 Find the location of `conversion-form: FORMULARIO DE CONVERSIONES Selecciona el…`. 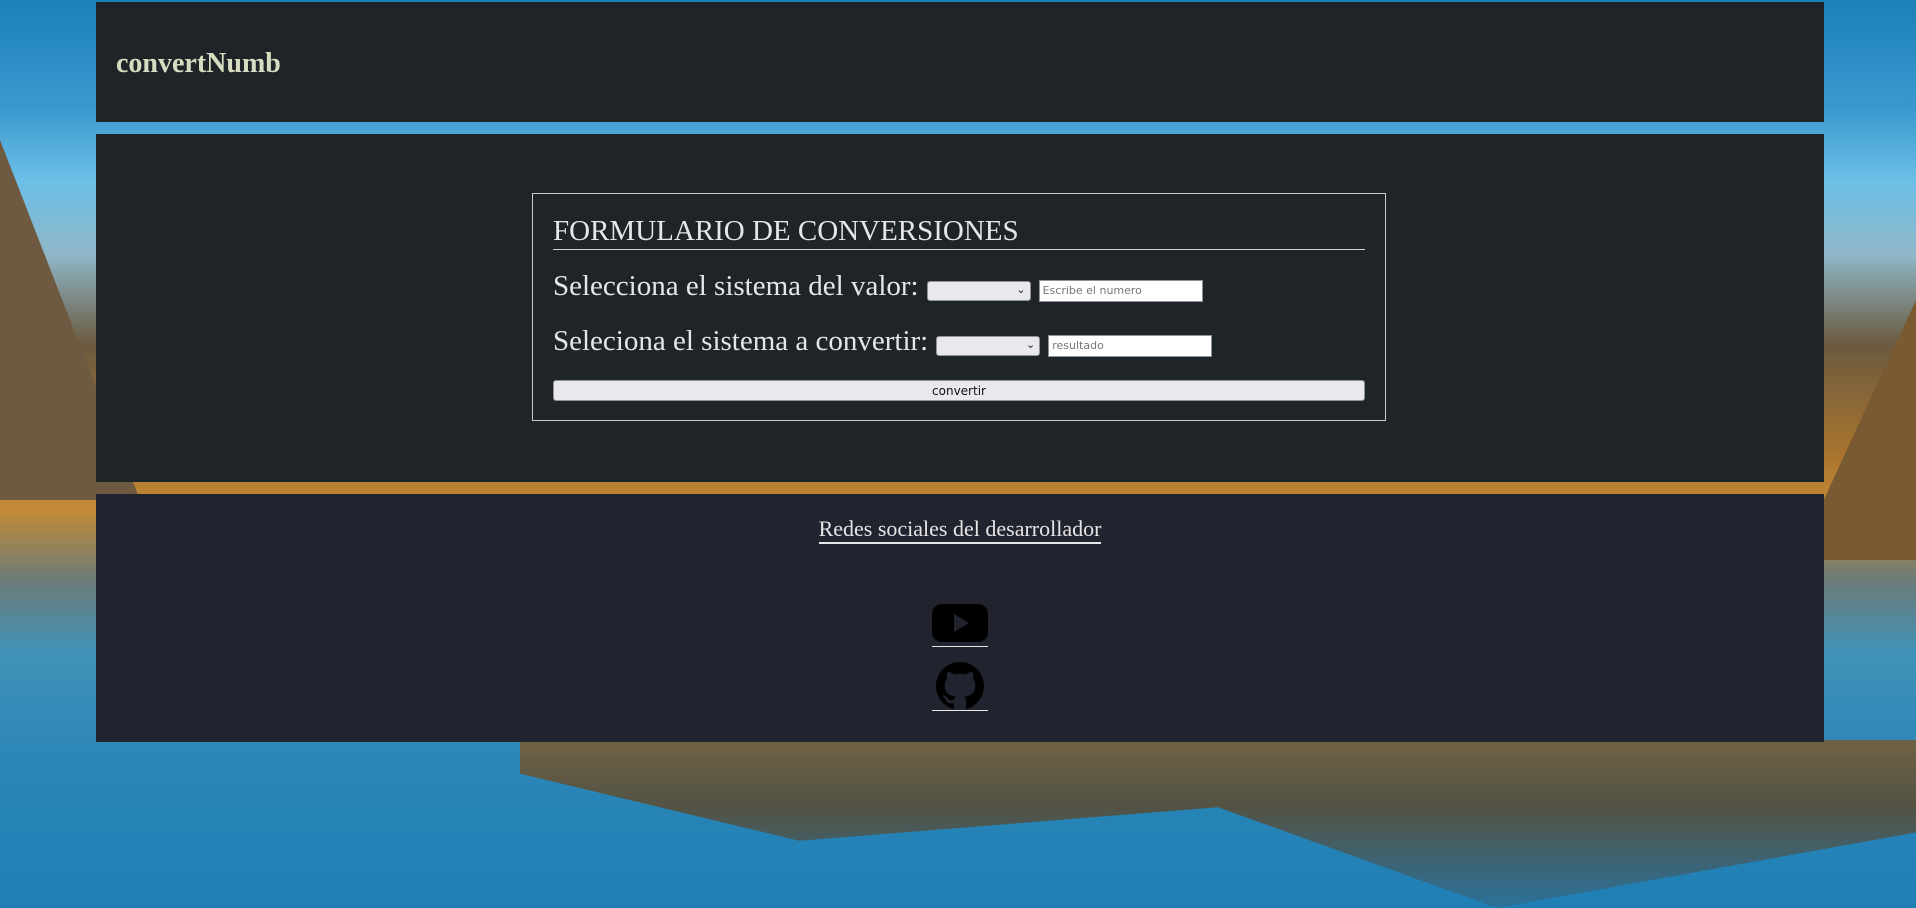

conversion-form: FORMULARIO DE CONVERSIONES Selecciona el… is located at coordinates (959, 307).